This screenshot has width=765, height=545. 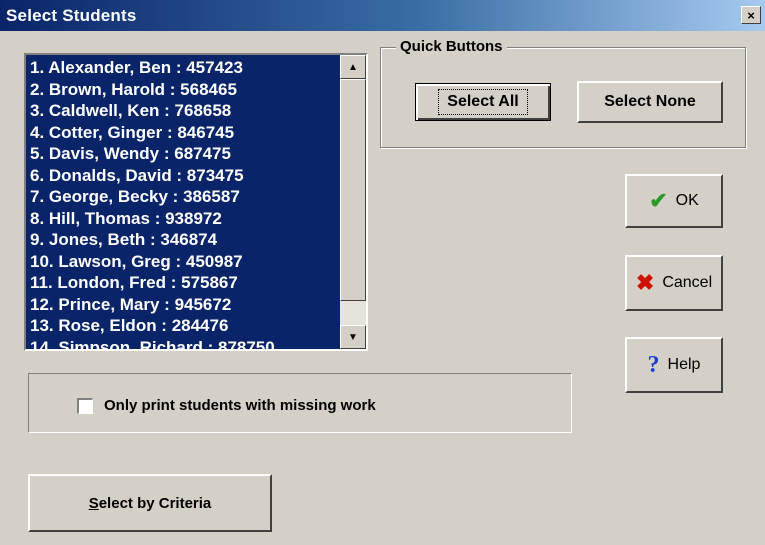 I want to click on scroll-down-button: ▼, so click(x=353, y=337).